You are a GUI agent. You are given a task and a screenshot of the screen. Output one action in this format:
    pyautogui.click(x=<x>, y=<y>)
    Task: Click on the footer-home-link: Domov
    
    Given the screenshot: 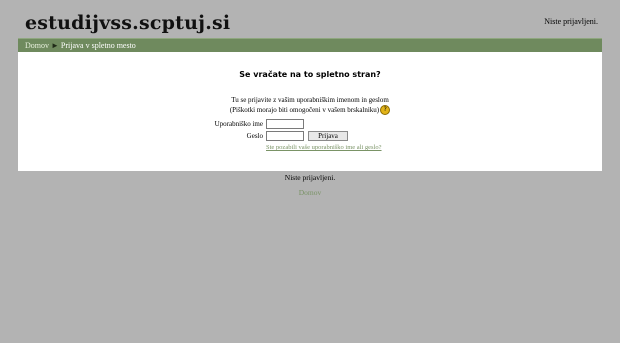 What is the action you would take?
    pyautogui.click(x=310, y=192)
    